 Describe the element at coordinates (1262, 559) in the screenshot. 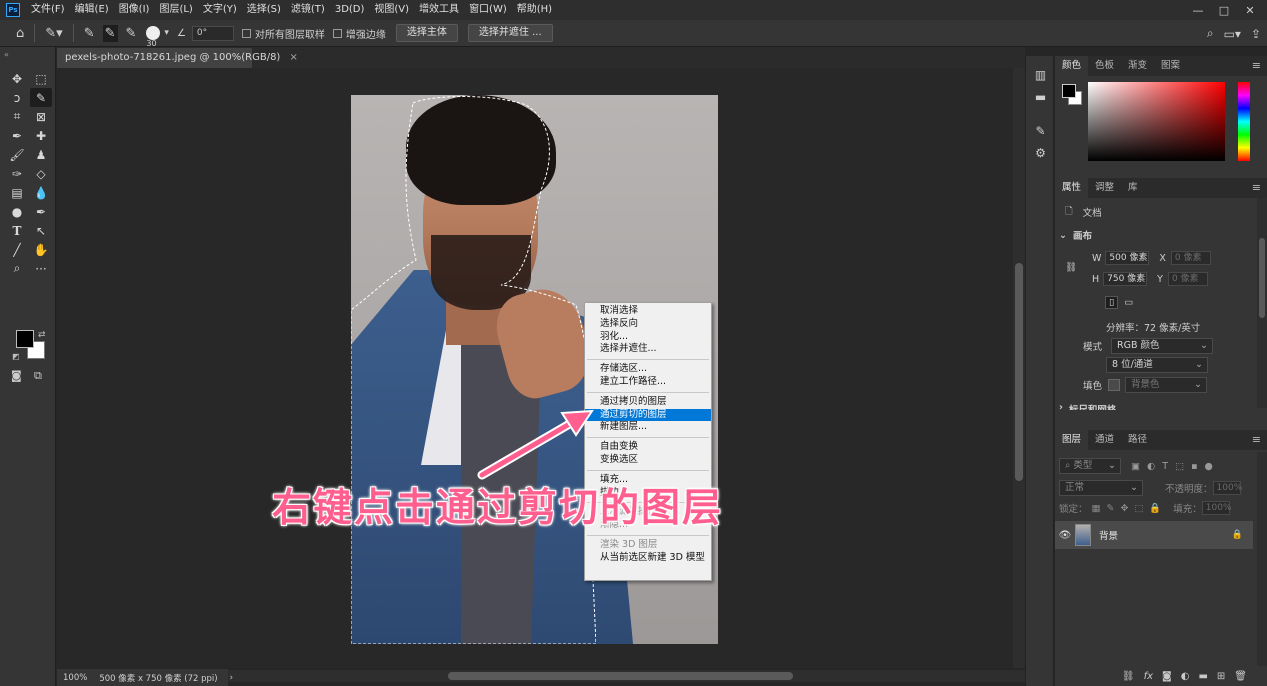

I see `layers-scrollbar` at that location.